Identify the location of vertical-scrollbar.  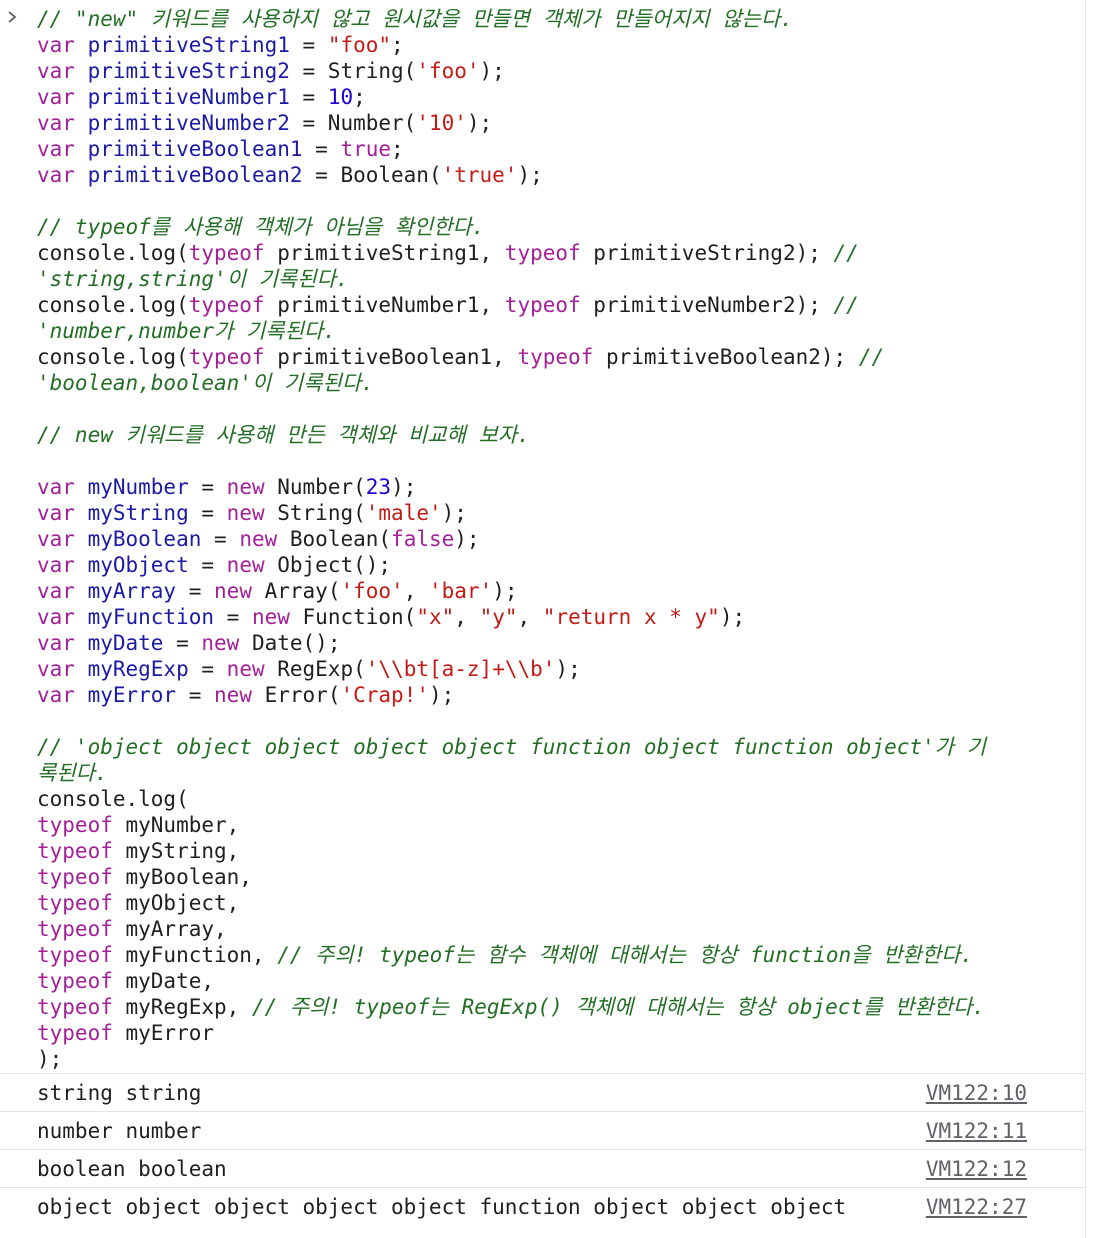
(1098, 619).